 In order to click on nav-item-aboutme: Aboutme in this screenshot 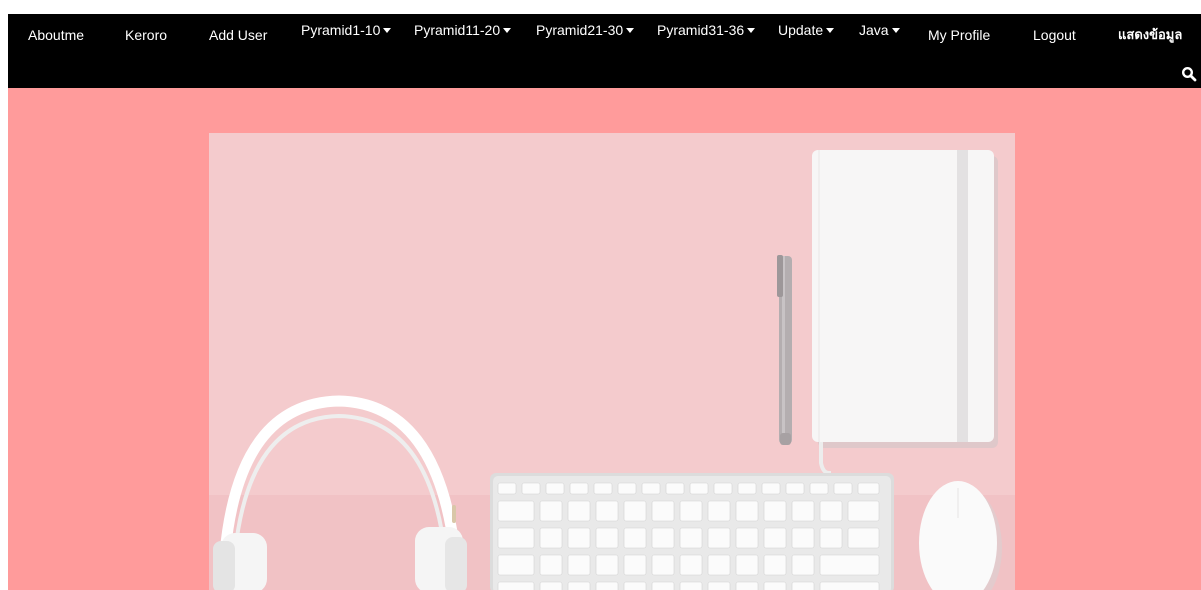, I will do `click(56, 35)`.